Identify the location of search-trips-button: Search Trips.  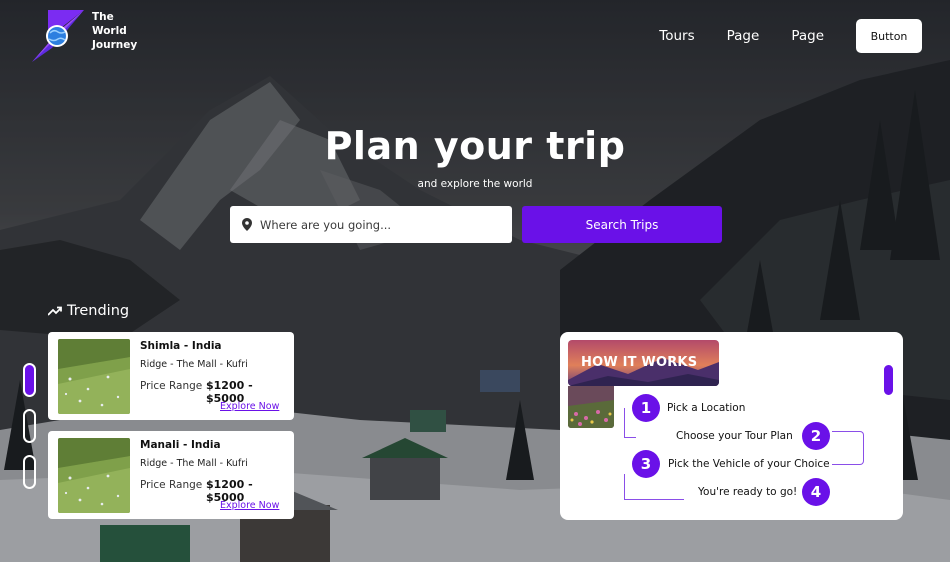
(622, 224).